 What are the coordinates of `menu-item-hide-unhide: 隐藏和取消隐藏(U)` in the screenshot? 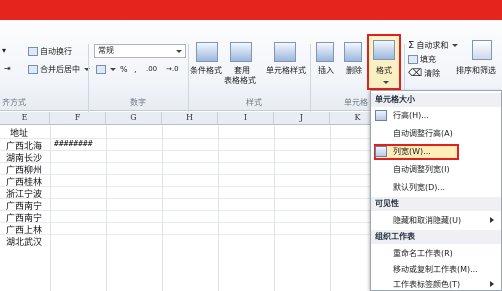 It's located at (447, 220).